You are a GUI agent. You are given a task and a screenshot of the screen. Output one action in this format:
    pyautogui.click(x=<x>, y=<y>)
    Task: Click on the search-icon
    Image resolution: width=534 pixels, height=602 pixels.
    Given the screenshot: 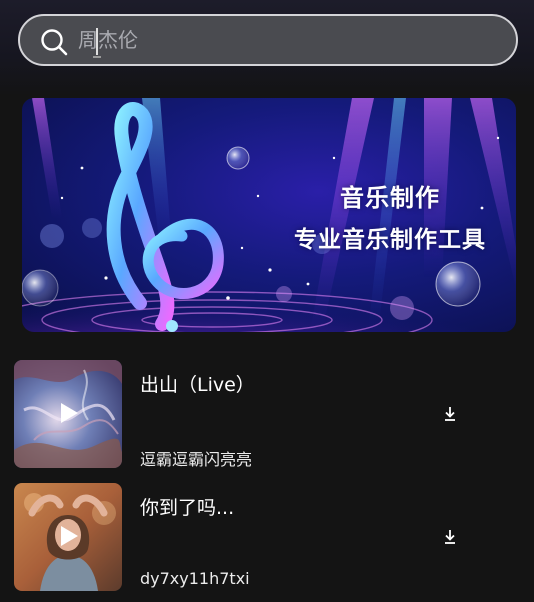 What is the action you would take?
    pyautogui.click(x=54, y=42)
    